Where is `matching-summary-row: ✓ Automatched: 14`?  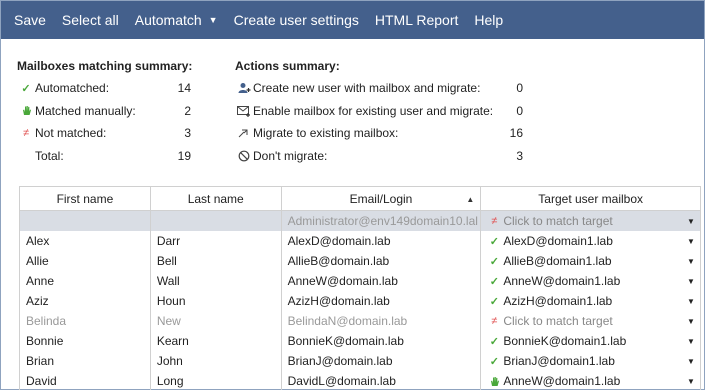 matching-summary-row: ✓ Automatched: 14 is located at coordinates (107, 88).